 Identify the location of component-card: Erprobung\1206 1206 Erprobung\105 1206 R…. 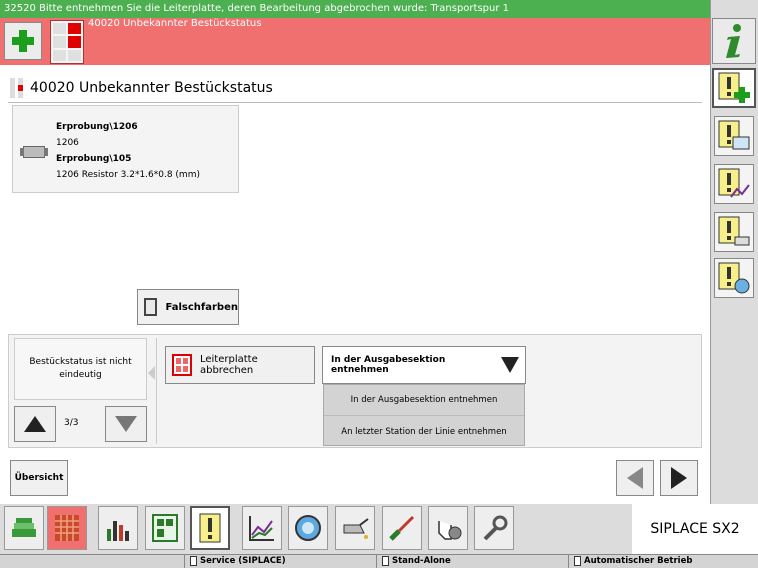
(125, 149).